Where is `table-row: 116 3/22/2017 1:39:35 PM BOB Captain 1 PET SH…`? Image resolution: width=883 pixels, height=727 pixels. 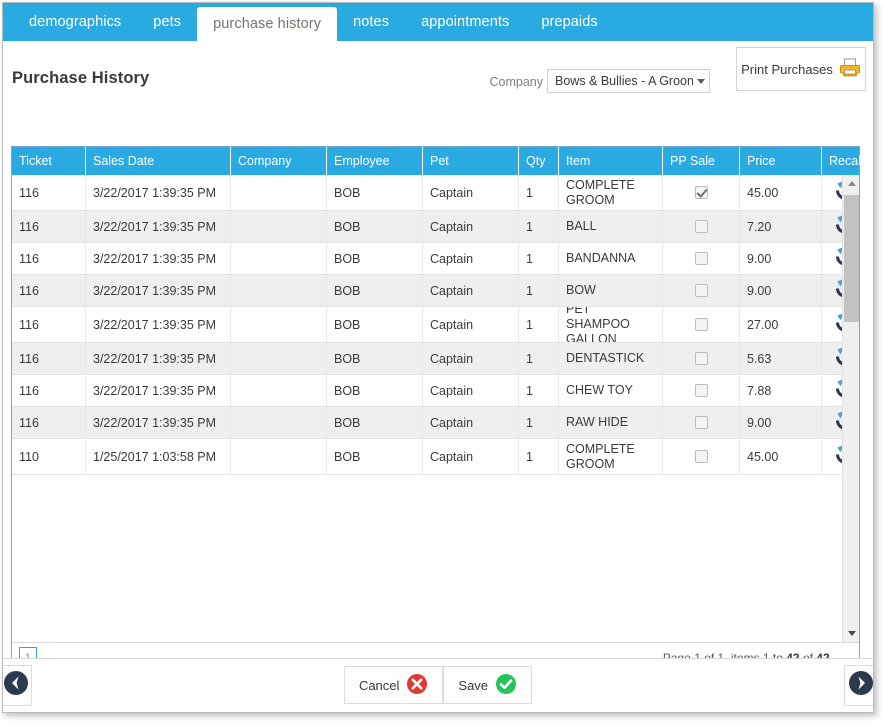
table-row: 116 3/22/2017 1:39:35 PM BOB Captain 1 PET SH… is located at coordinates (435, 325).